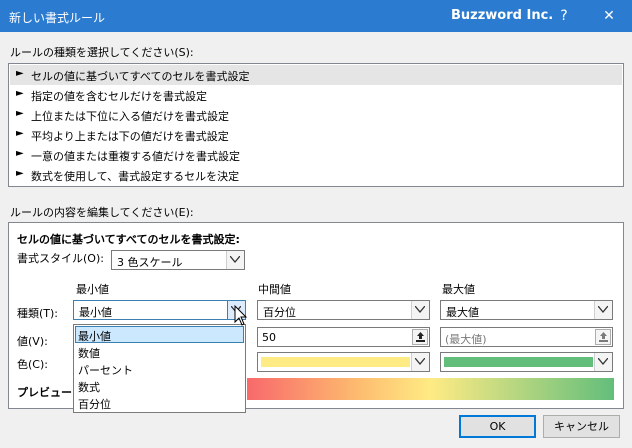 This screenshot has height=448, width=632. I want to click on mid-column-header: 中間値, so click(274, 289).